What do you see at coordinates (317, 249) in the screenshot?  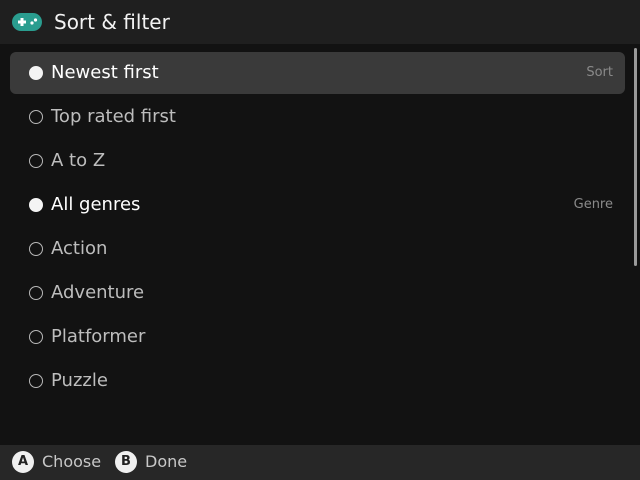 I see `option-action: Action` at bounding box center [317, 249].